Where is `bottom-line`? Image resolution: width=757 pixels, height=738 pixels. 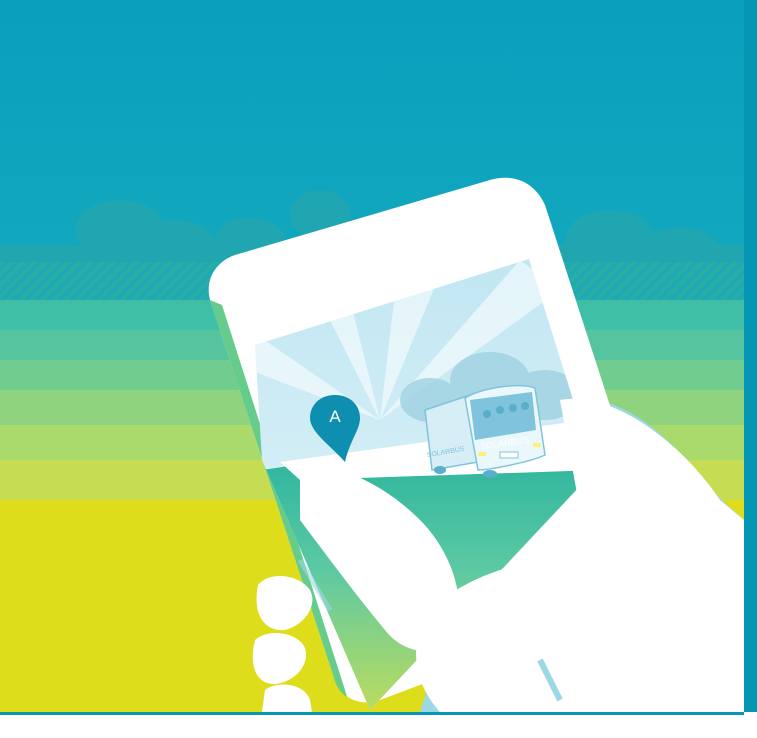
bottom-line is located at coordinates (372, 713).